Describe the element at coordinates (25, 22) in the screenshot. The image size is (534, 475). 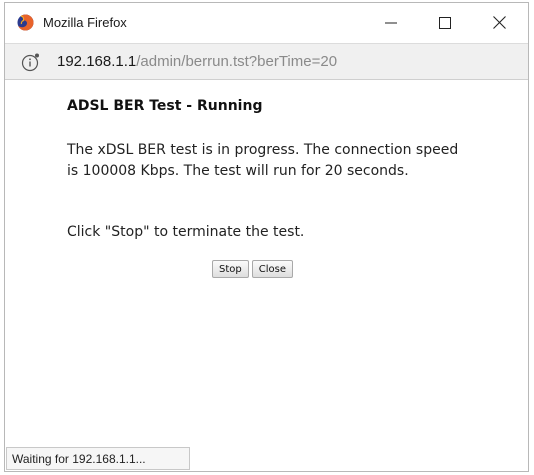
I see `firefox-logo-icon` at that location.